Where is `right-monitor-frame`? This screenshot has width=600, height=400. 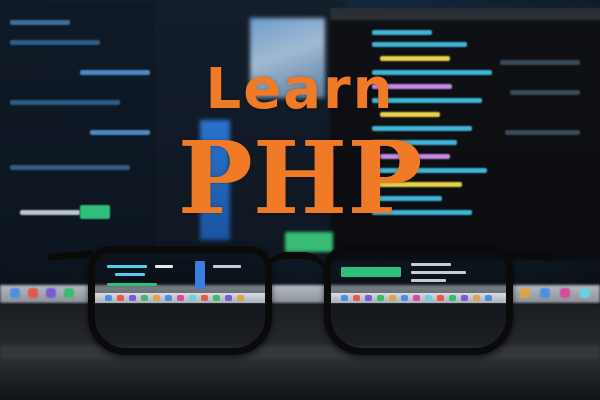
right-monitor-frame is located at coordinates (465, 14).